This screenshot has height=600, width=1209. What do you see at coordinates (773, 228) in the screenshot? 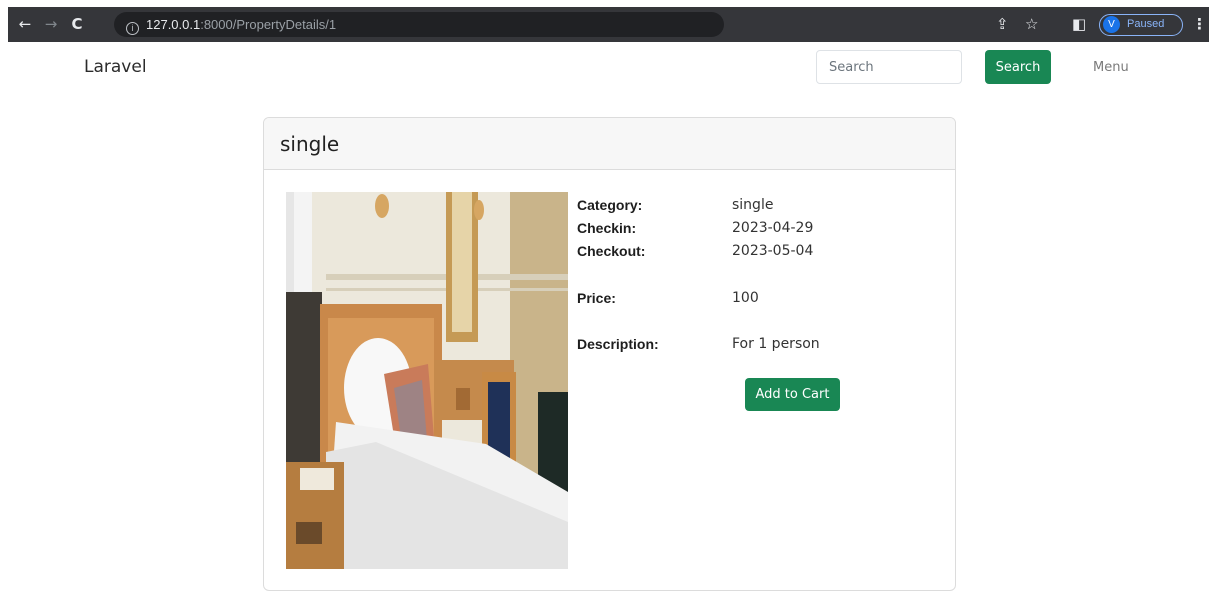
I see `checkin-value: 2023-04-29` at bounding box center [773, 228].